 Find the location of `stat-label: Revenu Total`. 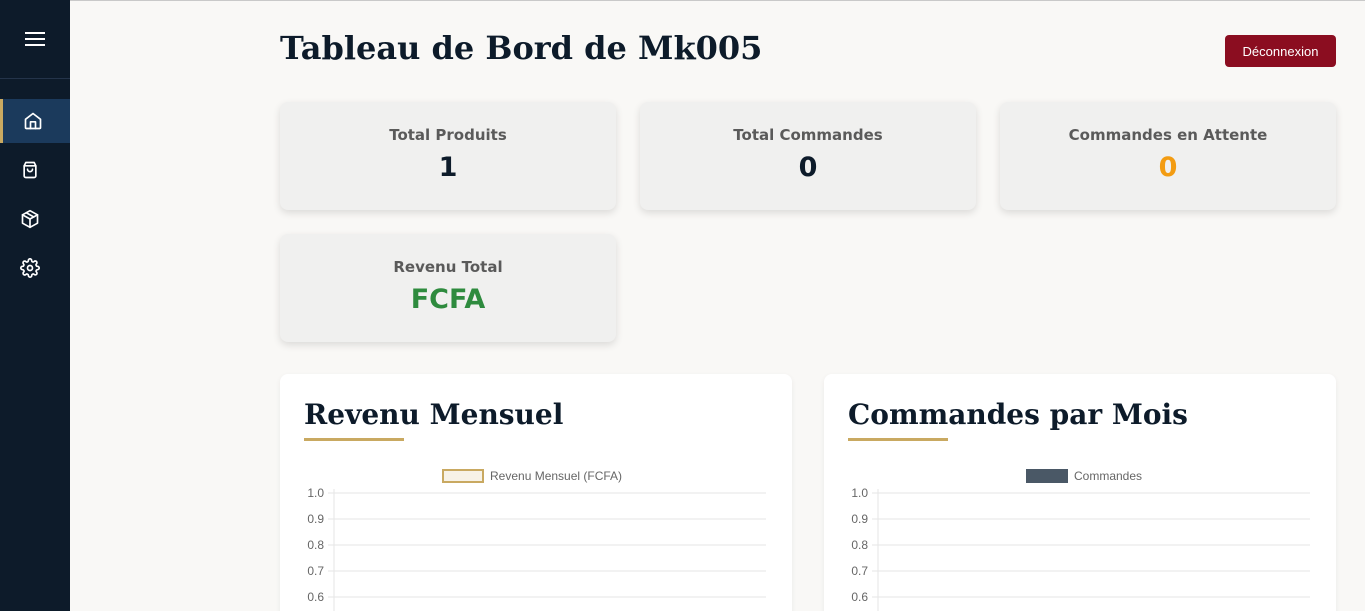

stat-label: Revenu Total is located at coordinates (448, 267).